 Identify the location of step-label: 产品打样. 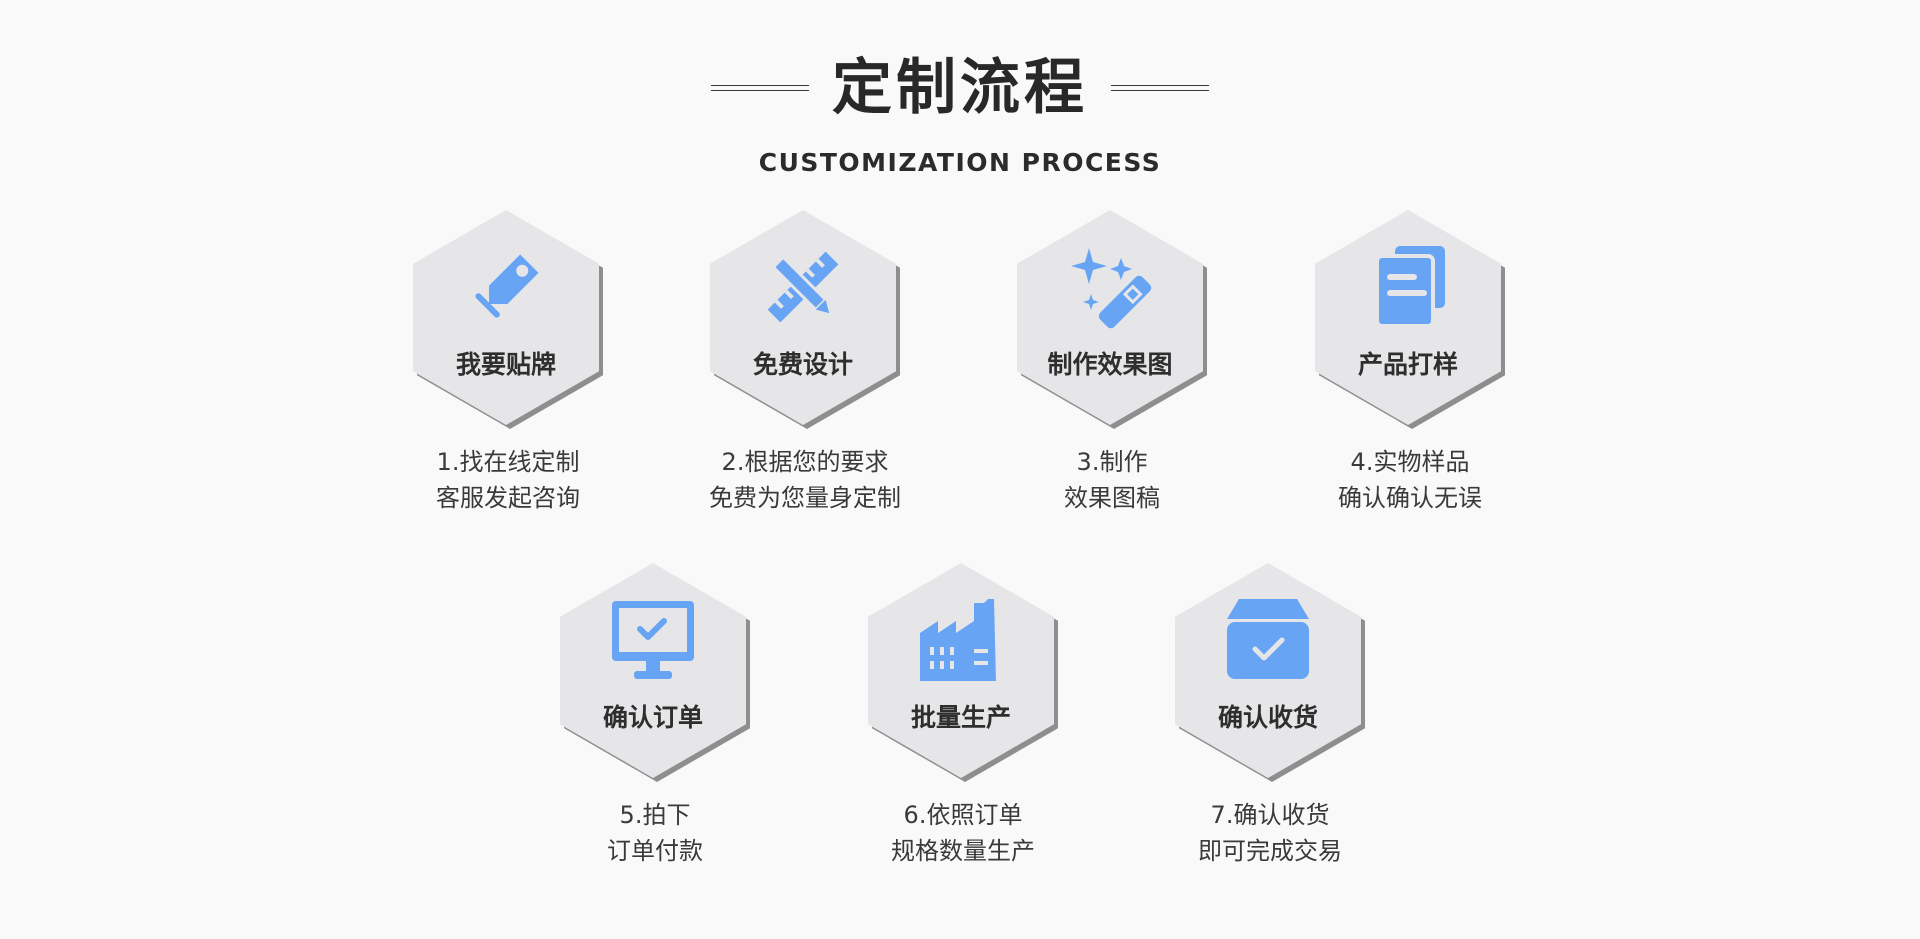
(1407, 364).